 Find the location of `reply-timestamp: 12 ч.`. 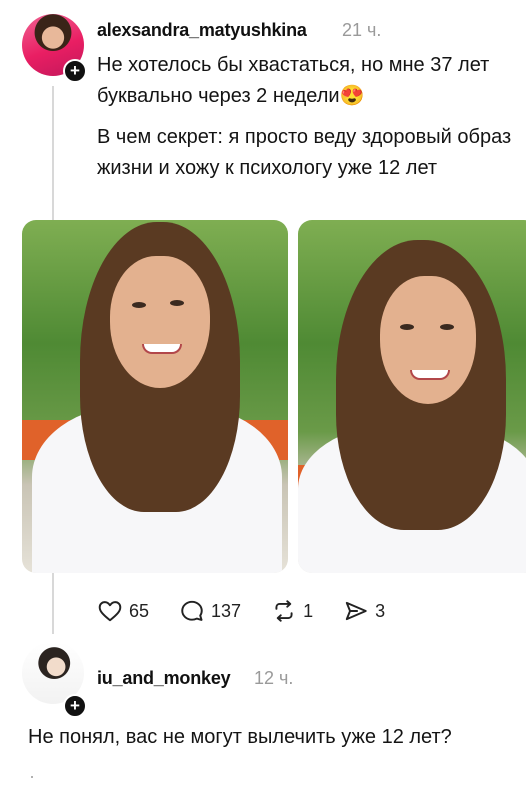

reply-timestamp: 12 ч. is located at coordinates (274, 678).